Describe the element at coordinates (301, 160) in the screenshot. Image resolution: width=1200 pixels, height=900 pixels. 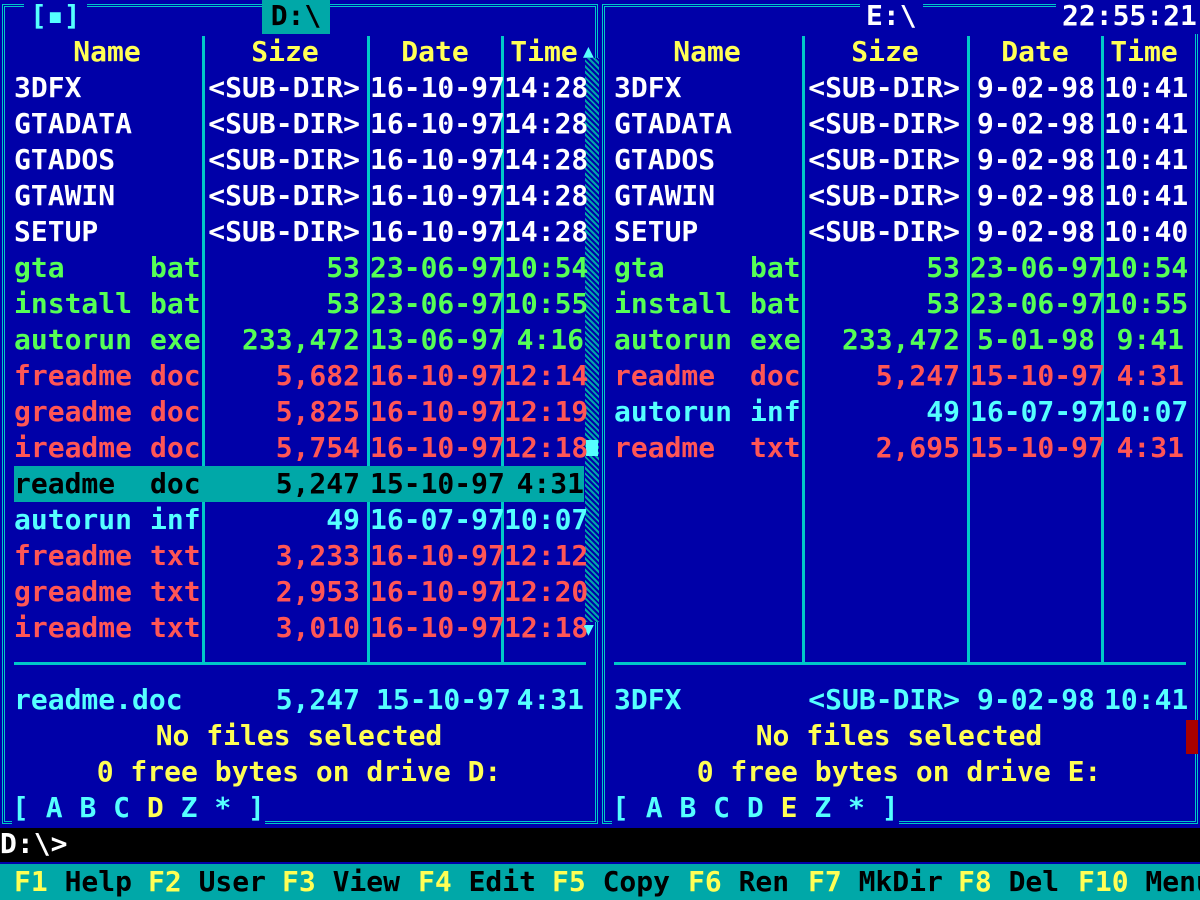
I see `file-row: GTADOS <SUB-DIR> 16-10-97 14:28` at that location.